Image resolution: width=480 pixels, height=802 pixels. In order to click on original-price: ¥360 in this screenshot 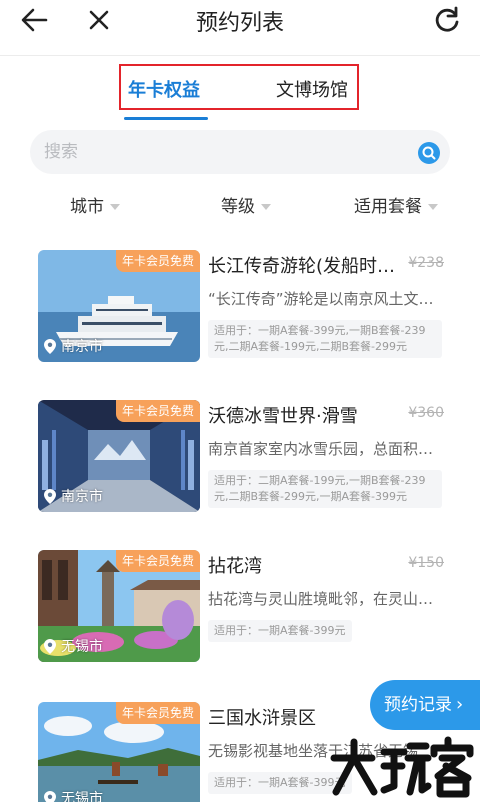, I will do `click(426, 413)`.